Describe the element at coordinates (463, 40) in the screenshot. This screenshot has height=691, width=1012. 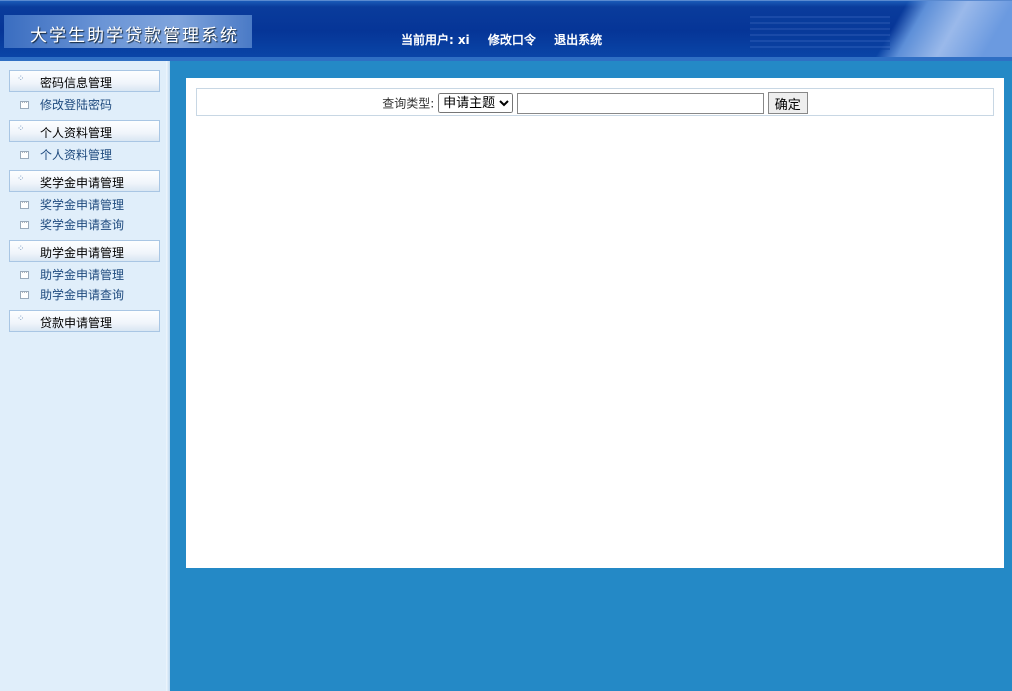
I see `current-user-name: xi` at that location.